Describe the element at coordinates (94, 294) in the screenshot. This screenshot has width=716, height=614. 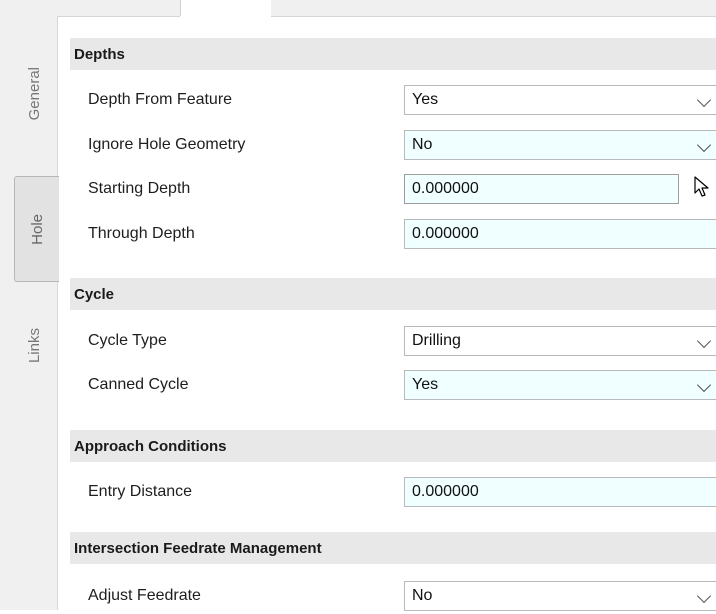
I see `section-title: Cycle` at that location.